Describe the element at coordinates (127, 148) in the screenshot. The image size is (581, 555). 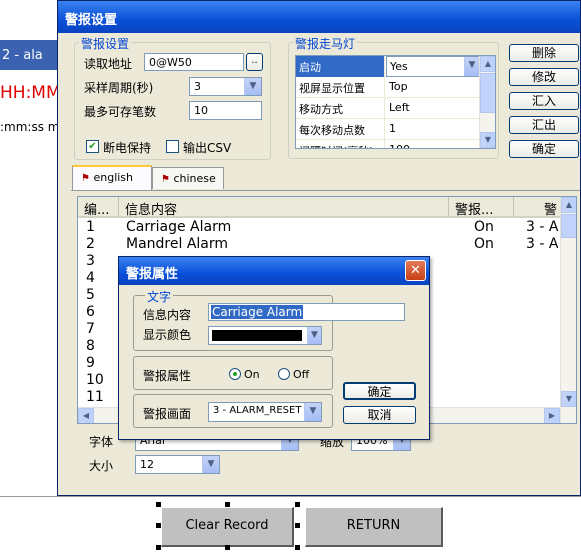
I see `power-fail-label: 断电保持` at that location.